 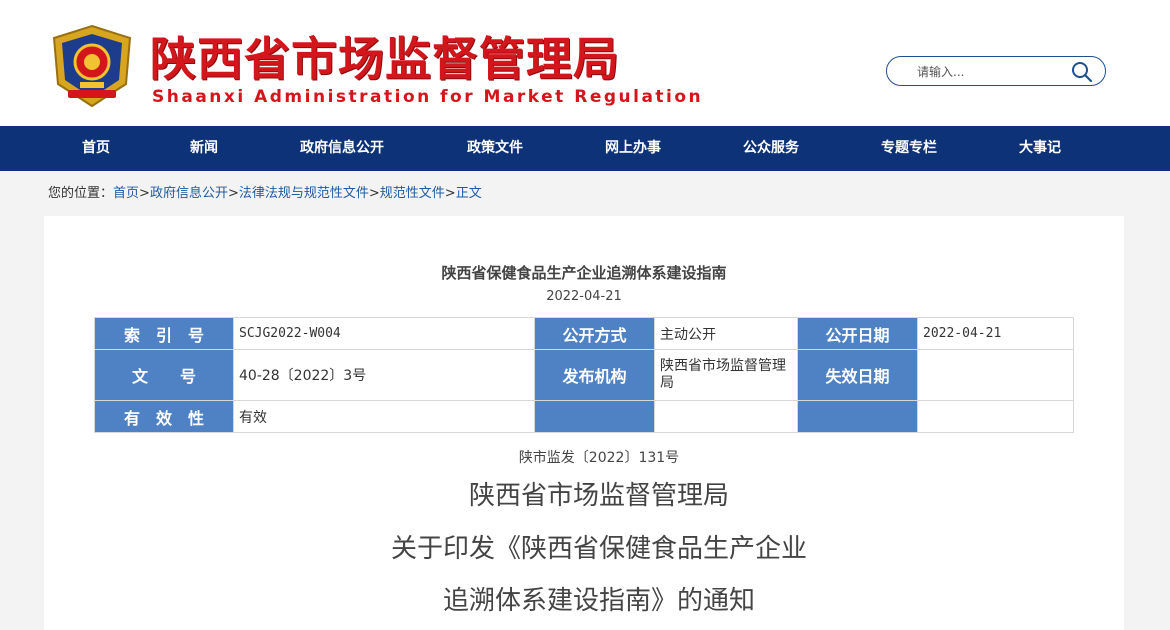 What do you see at coordinates (598, 601) in the screenshot?
I see `notice-heading-line-3: 追溯体系建设指南》的通知` at bounding box center [598, 601].